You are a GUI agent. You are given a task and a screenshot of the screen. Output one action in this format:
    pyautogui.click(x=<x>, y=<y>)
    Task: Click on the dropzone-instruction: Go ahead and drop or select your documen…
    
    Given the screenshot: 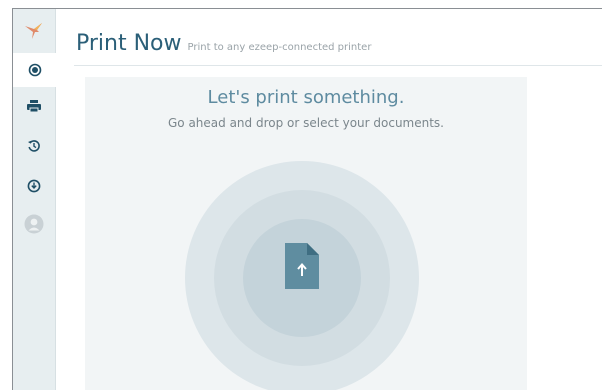 What is the action you would take?
    pyautogui.click(x=306, y=123)
    